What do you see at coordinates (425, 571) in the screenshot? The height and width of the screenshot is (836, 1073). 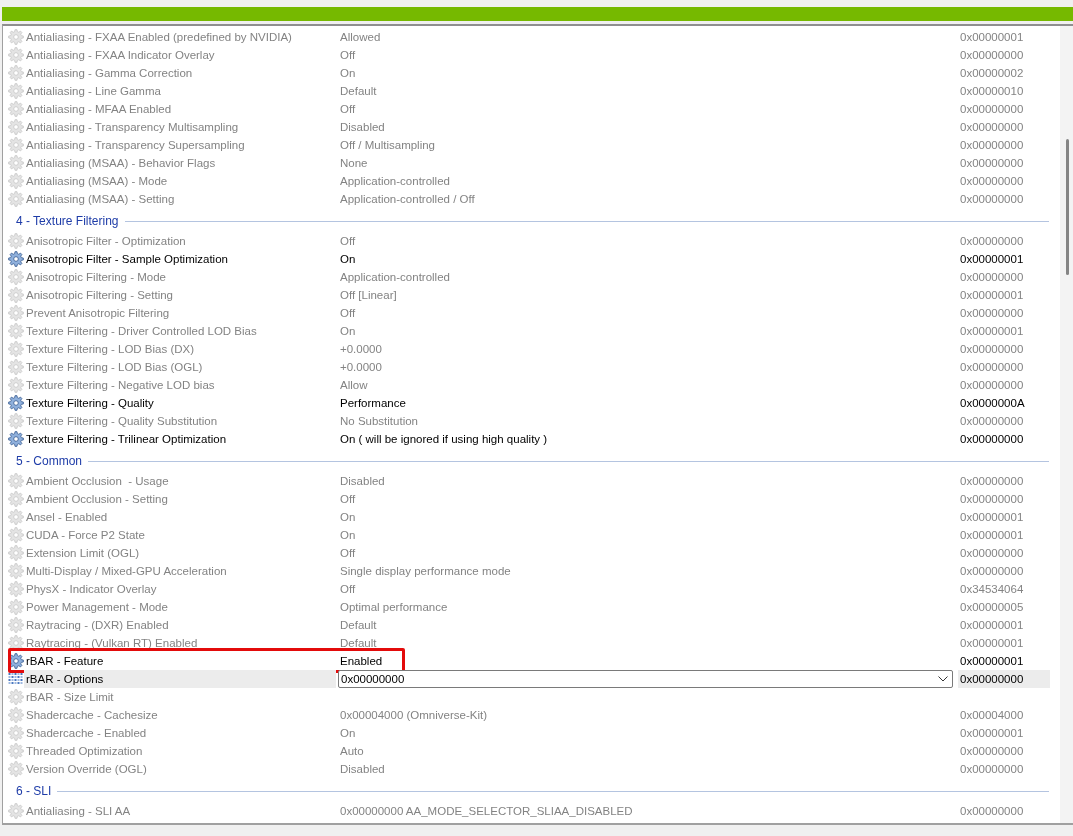 I see `setting-value: Single display performance mode` at bounding box center [425, 571].